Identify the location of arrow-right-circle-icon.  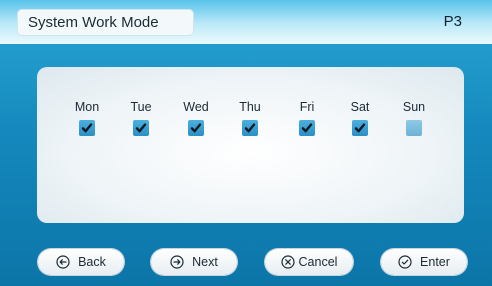
(177, 262).